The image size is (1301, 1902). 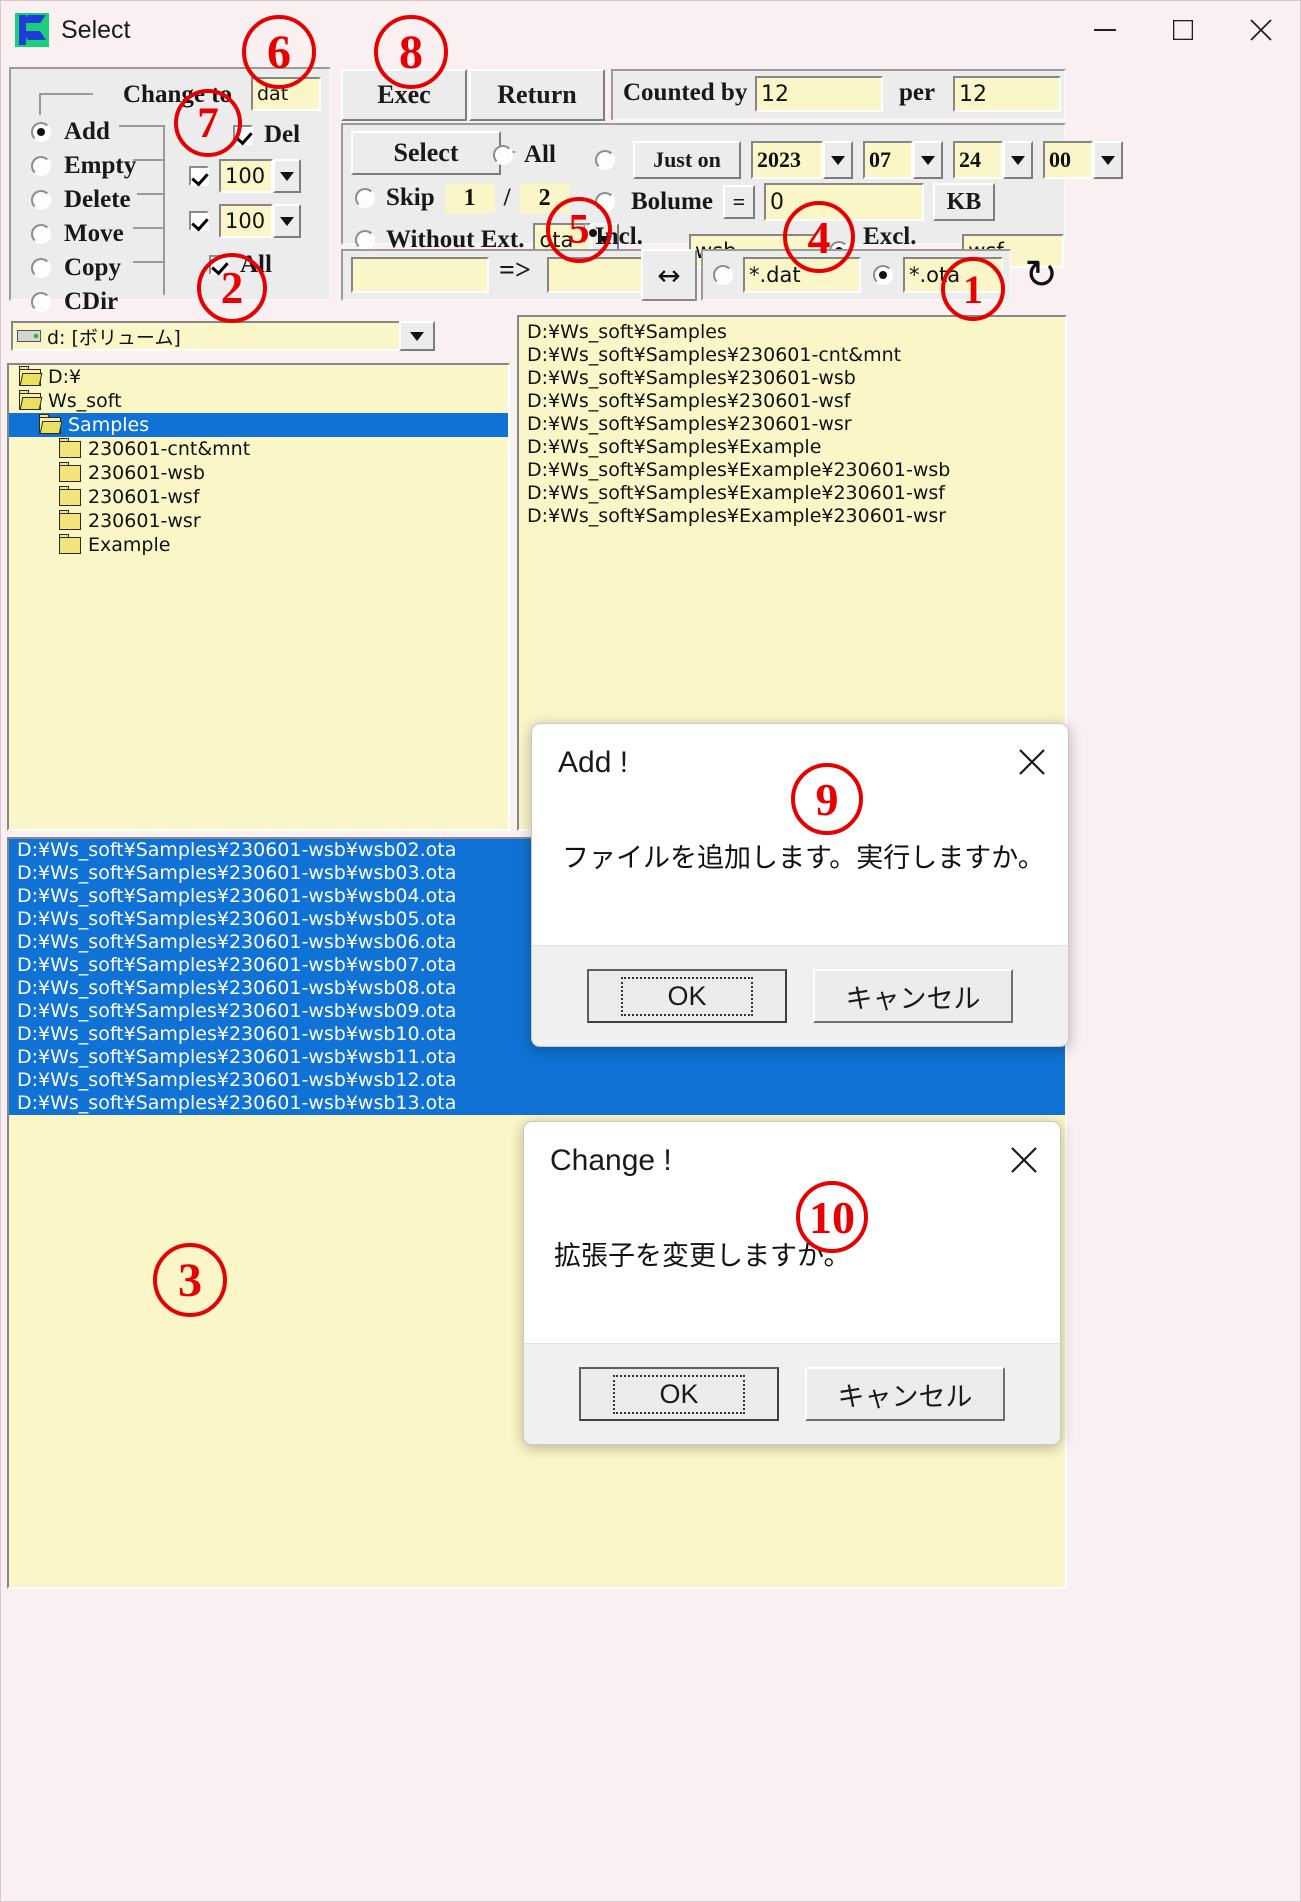 I want to click on criteria-bolume: Bolume = 0 KB, so click(x=795, y=202).